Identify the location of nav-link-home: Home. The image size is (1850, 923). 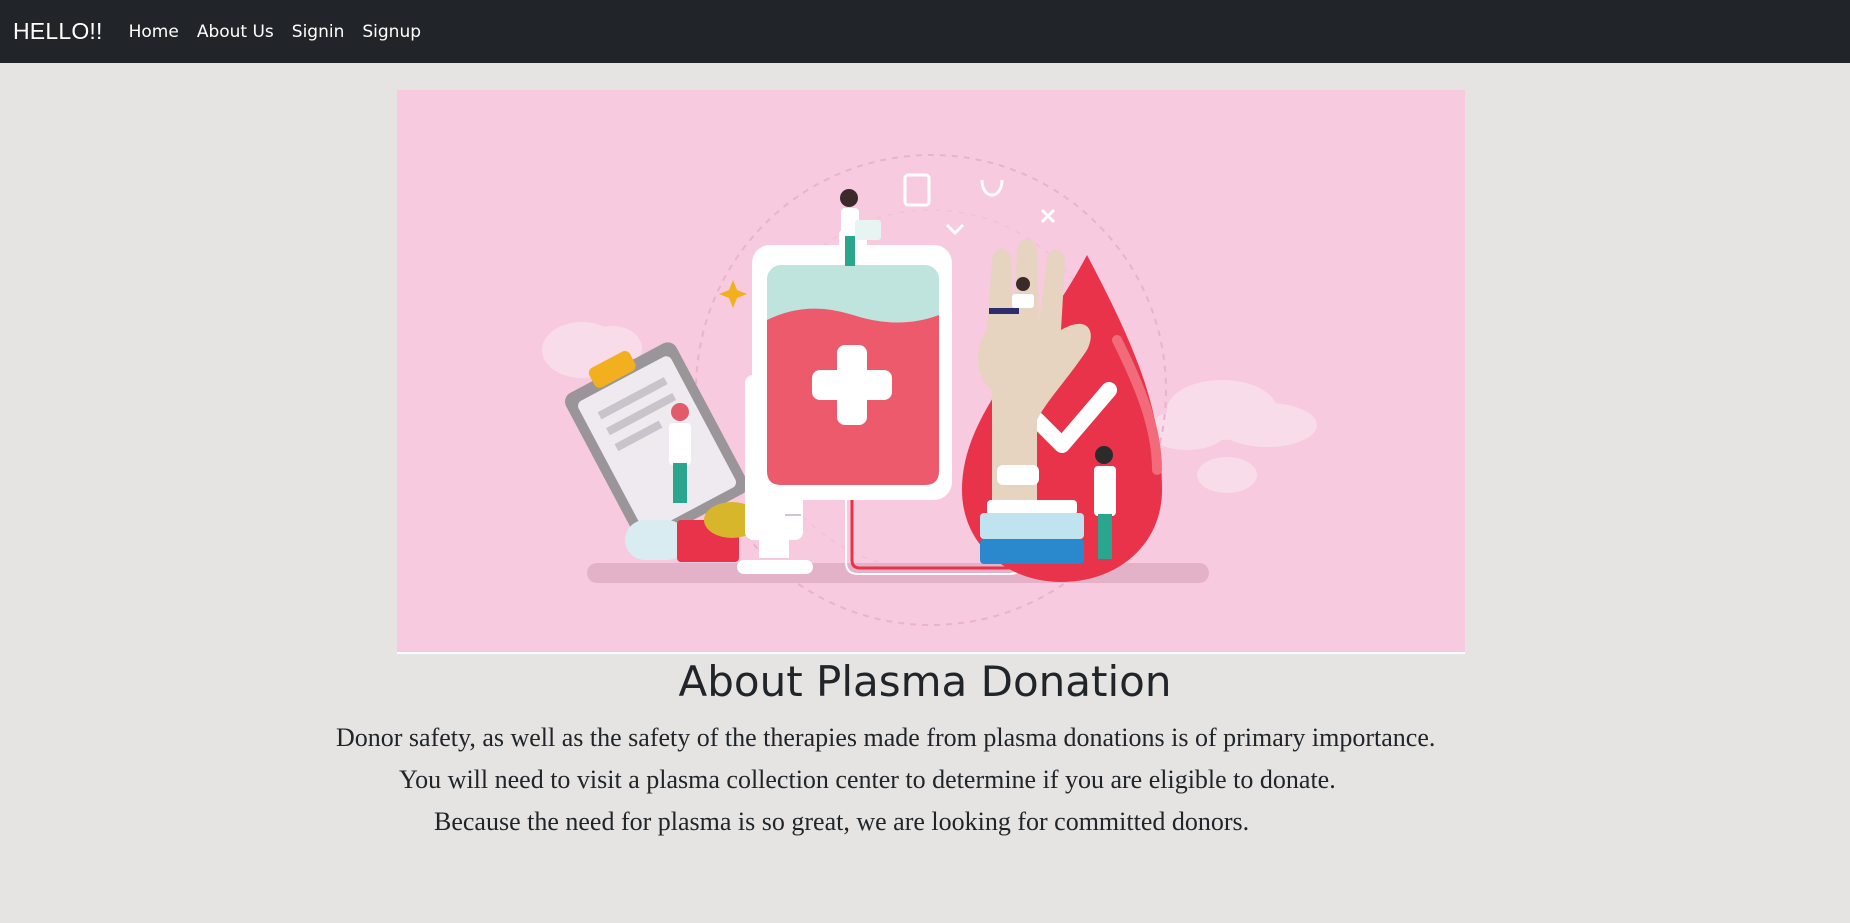
(154, 32).